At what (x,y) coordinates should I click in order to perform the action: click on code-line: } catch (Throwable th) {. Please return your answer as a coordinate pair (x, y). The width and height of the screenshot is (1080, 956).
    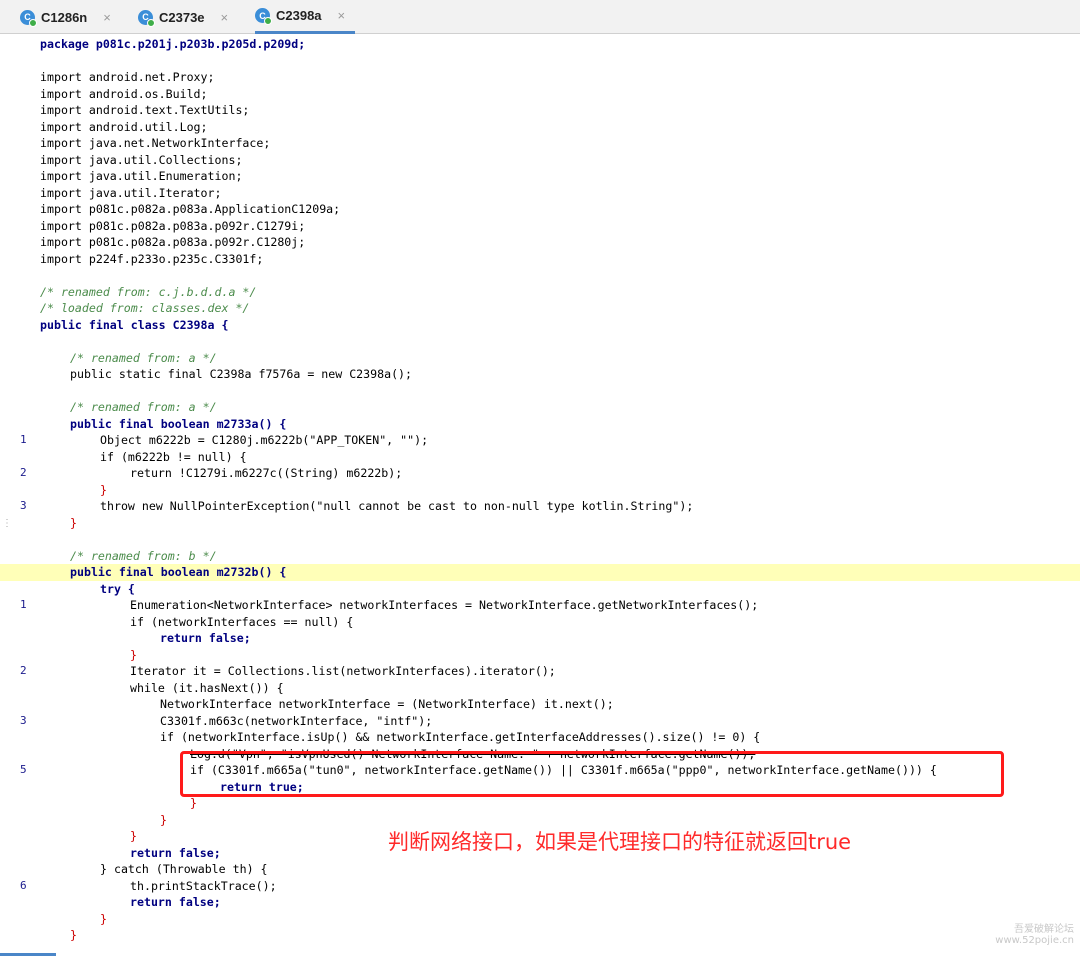
    Looking at the image, I should click on (540, 869).